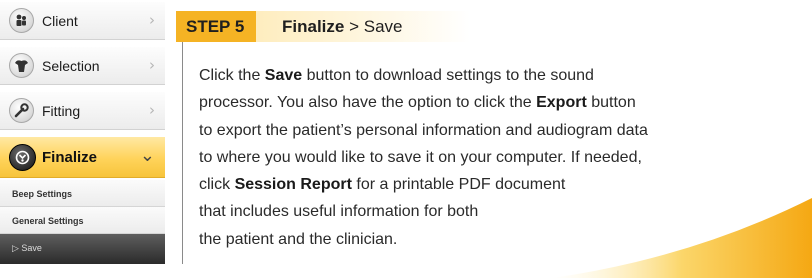 This screenshot has width=812, height=278. Describe the element at coordinates (82, 21) in the screenshot. I see `nav-item-client: Client ›` at that location.